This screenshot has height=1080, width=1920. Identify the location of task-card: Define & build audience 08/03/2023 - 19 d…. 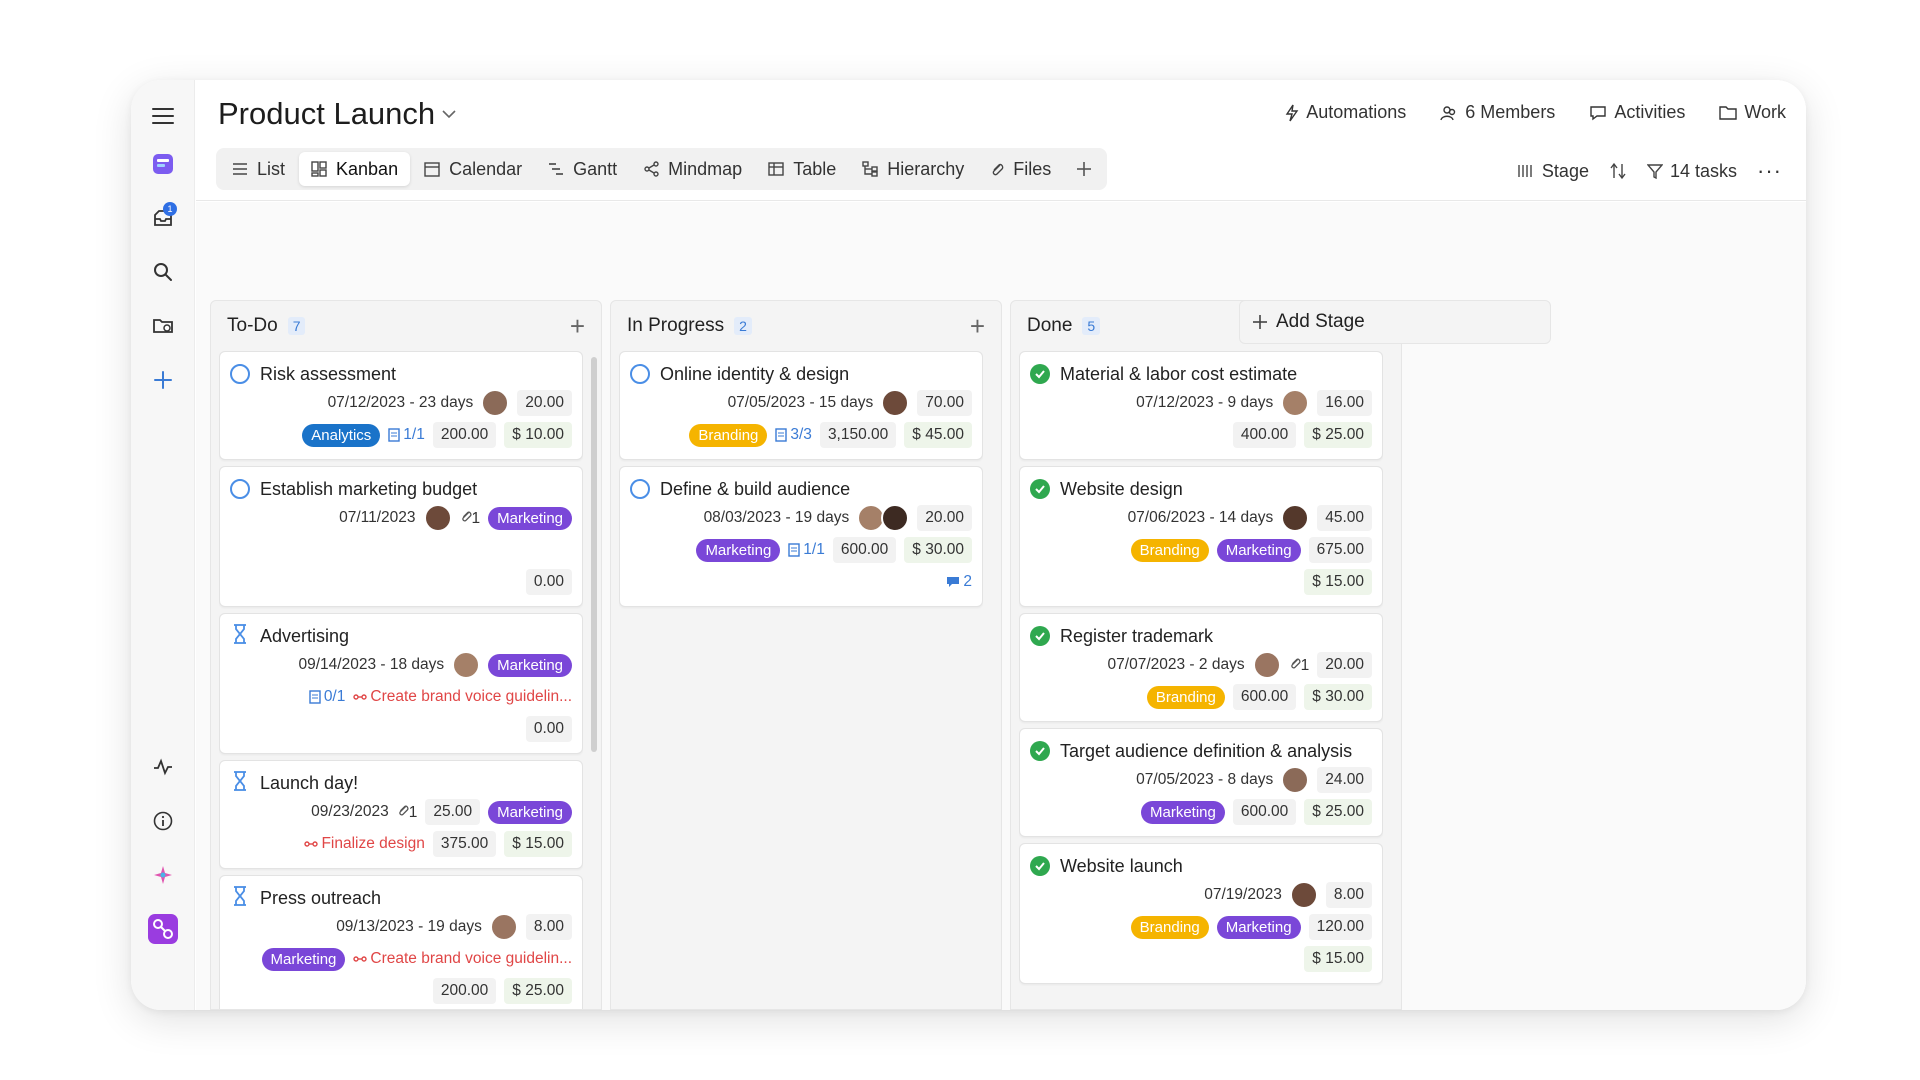
(801, 536).